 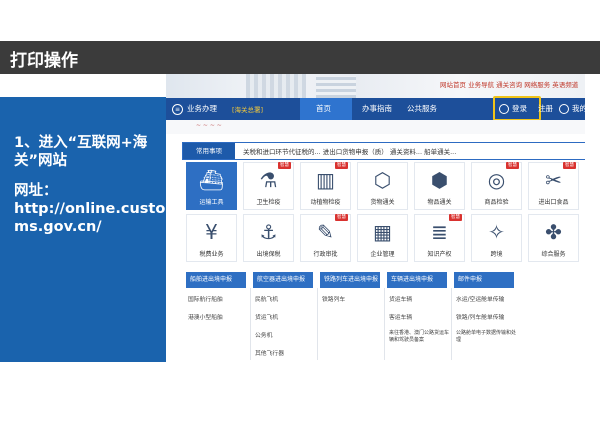 I want to click on tile-label: 综合服务, so click(x=553, y=254).